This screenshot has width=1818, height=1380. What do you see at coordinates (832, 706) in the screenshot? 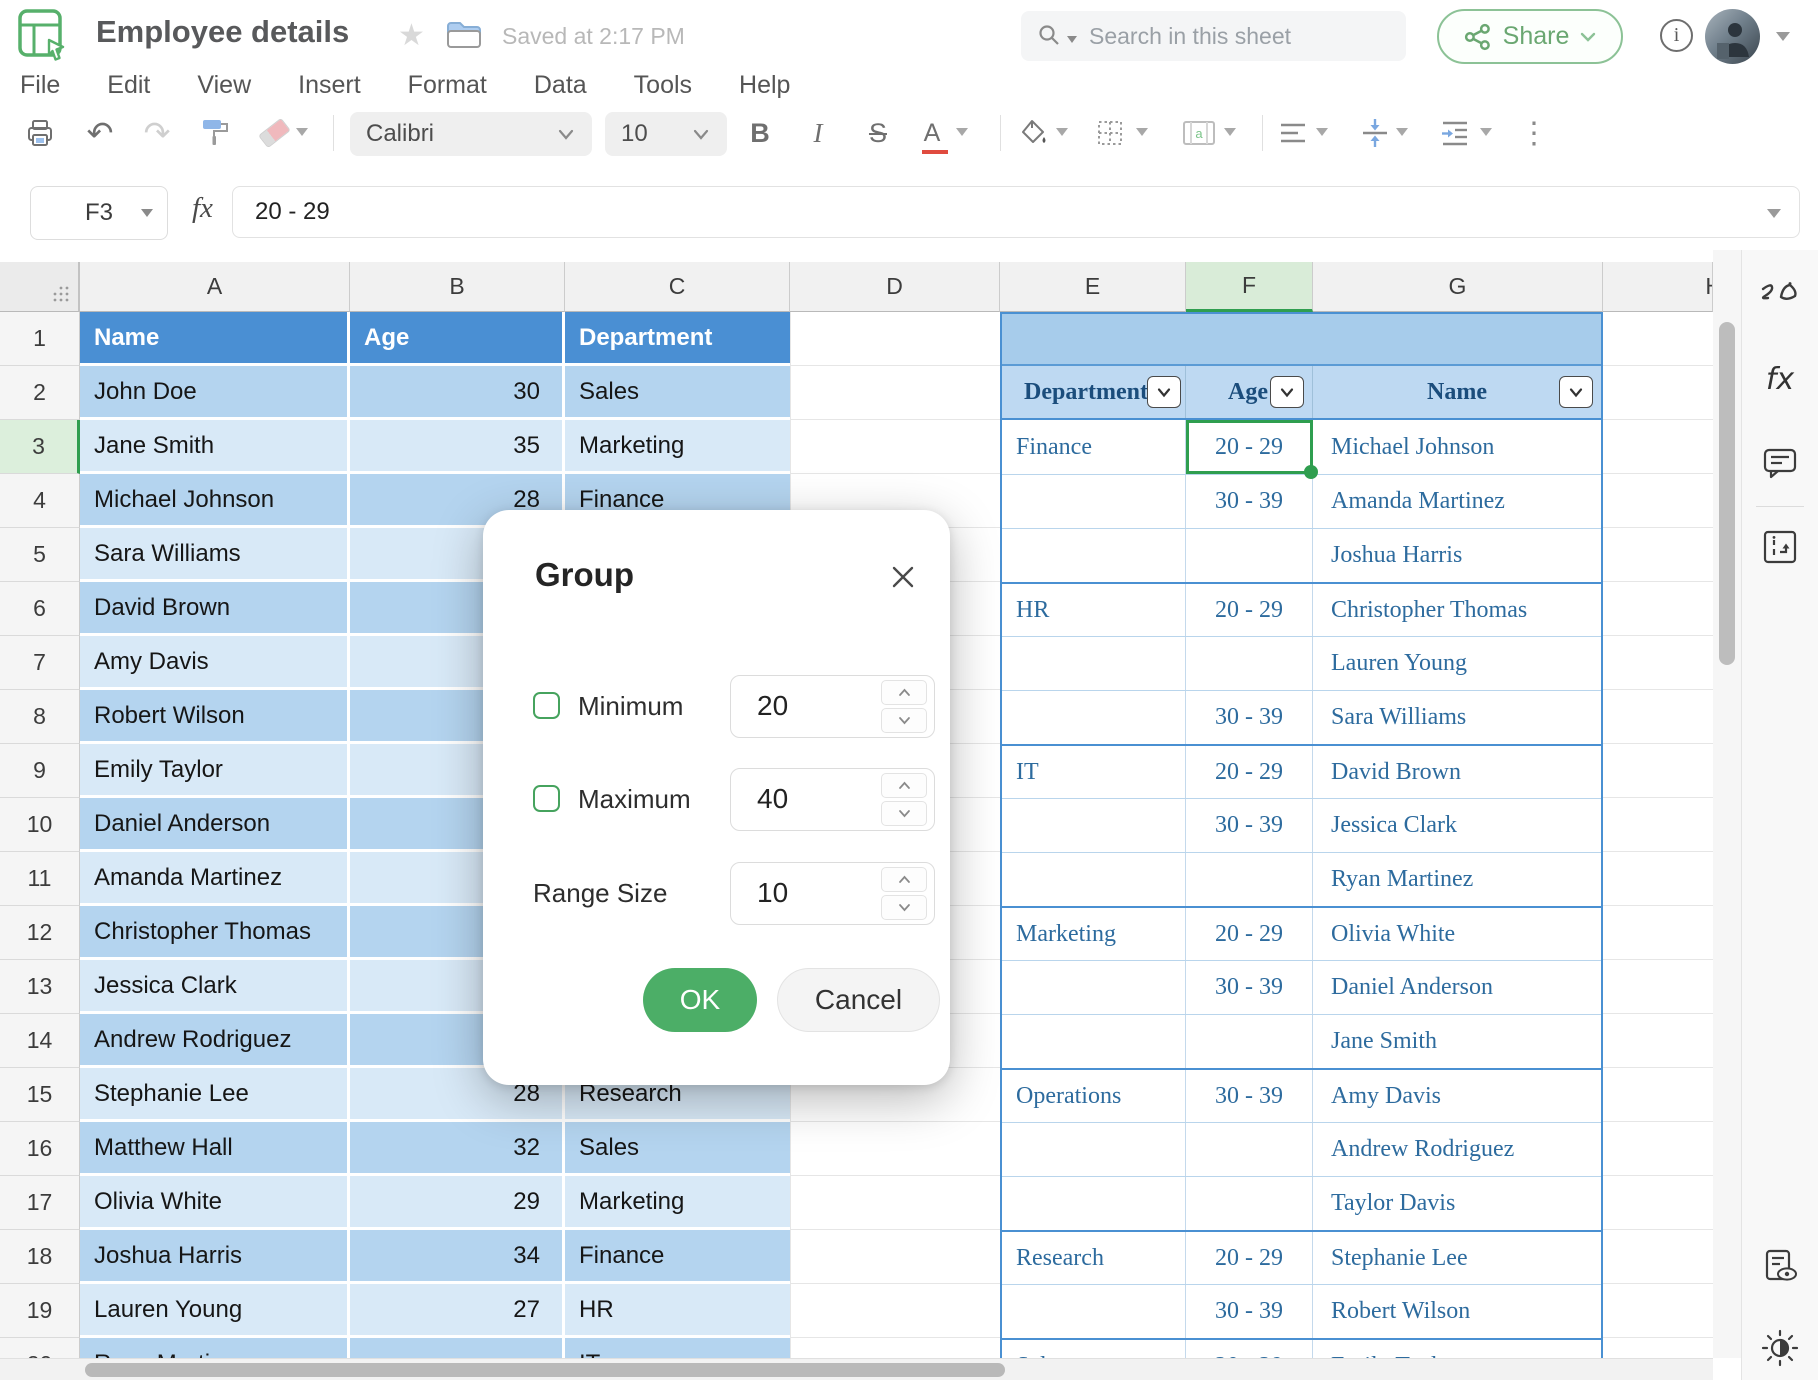
I see `minimum-input: 20` at bounding box center [832, 706].